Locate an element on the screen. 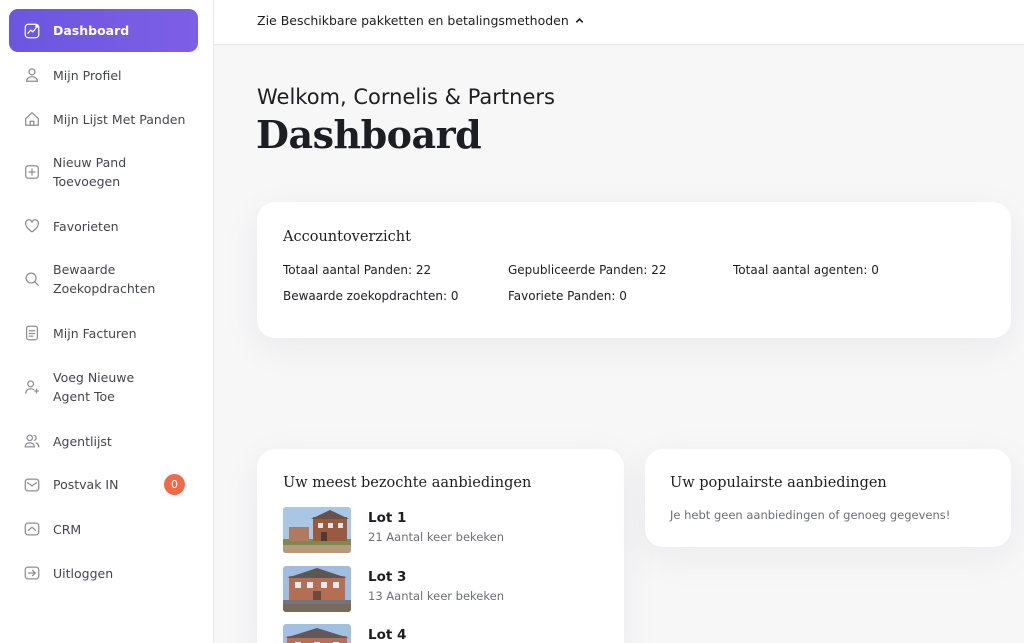  crm-icon is located at coordinates (32, 529).